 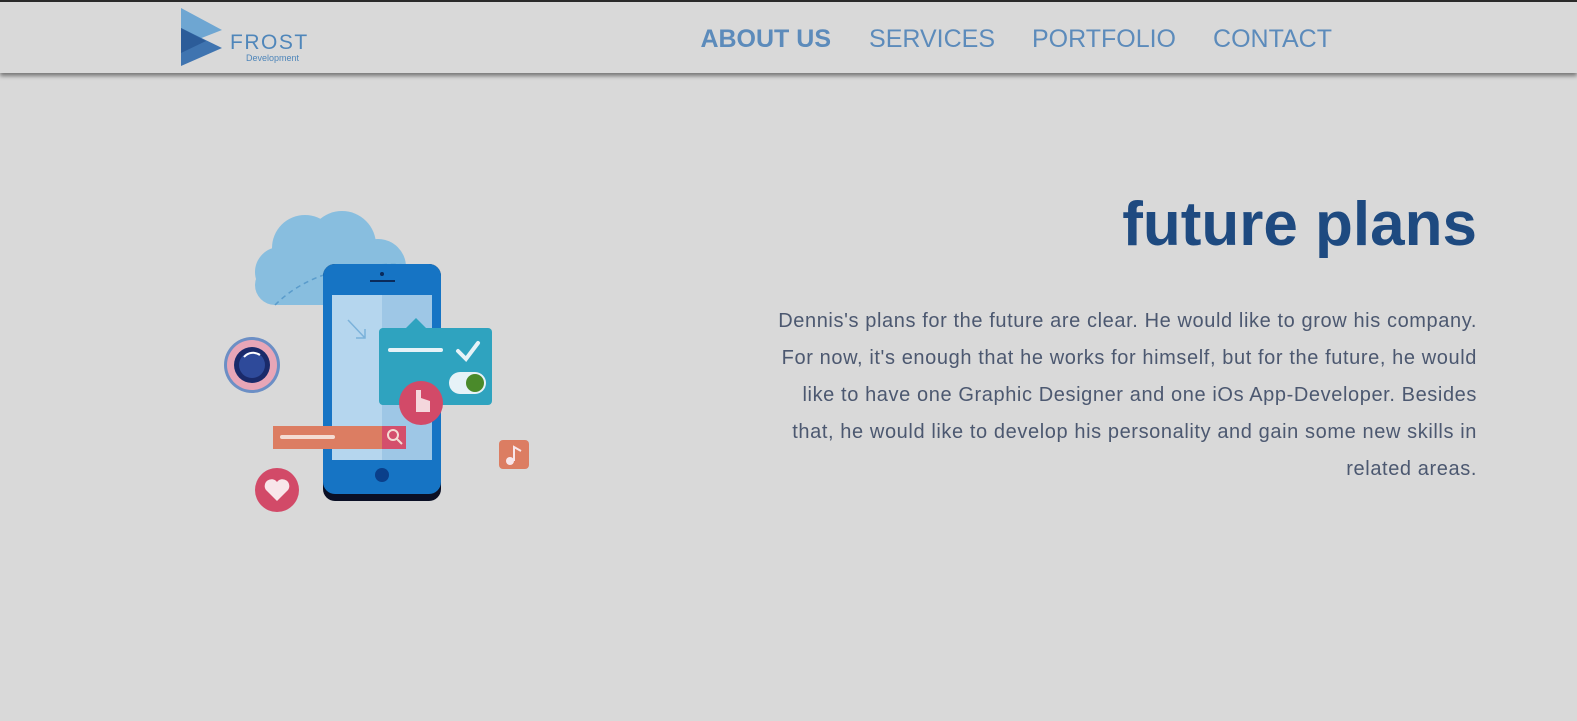 I want to click on music-note-icon, so click(x=514, y=454).